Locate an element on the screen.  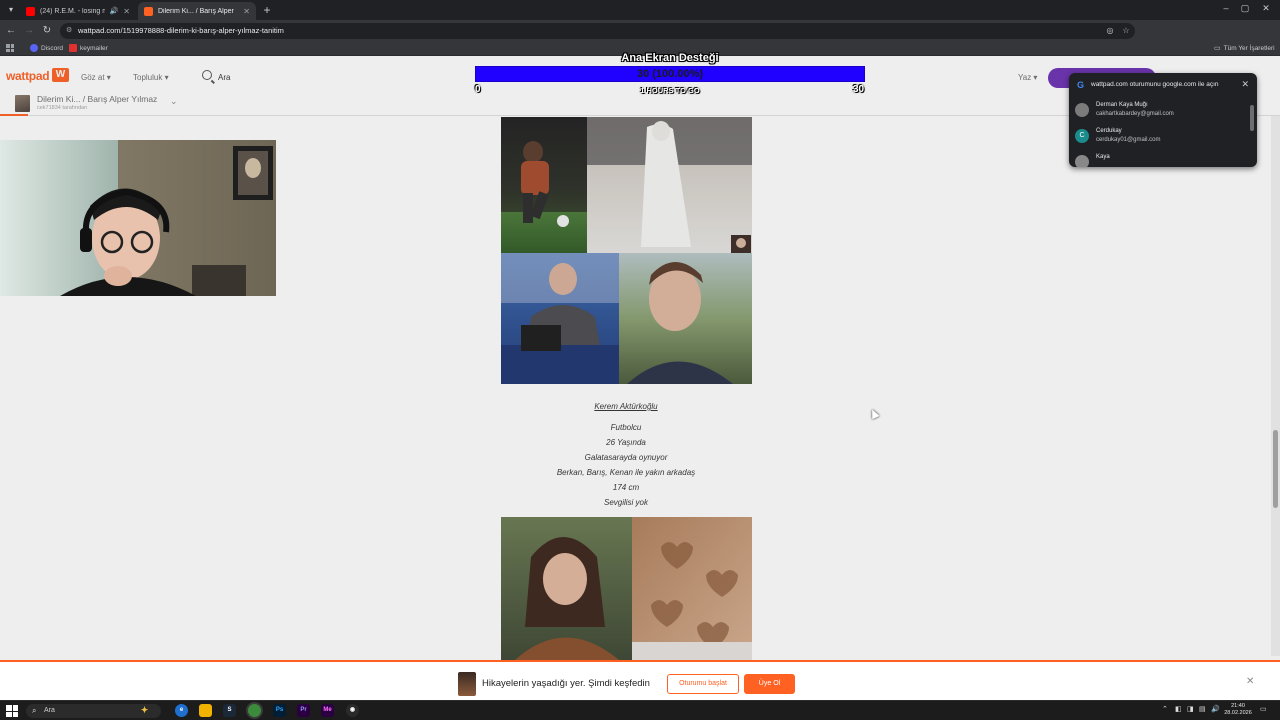
tab-search-icon: ▾ is located at coordinates (11, 10).